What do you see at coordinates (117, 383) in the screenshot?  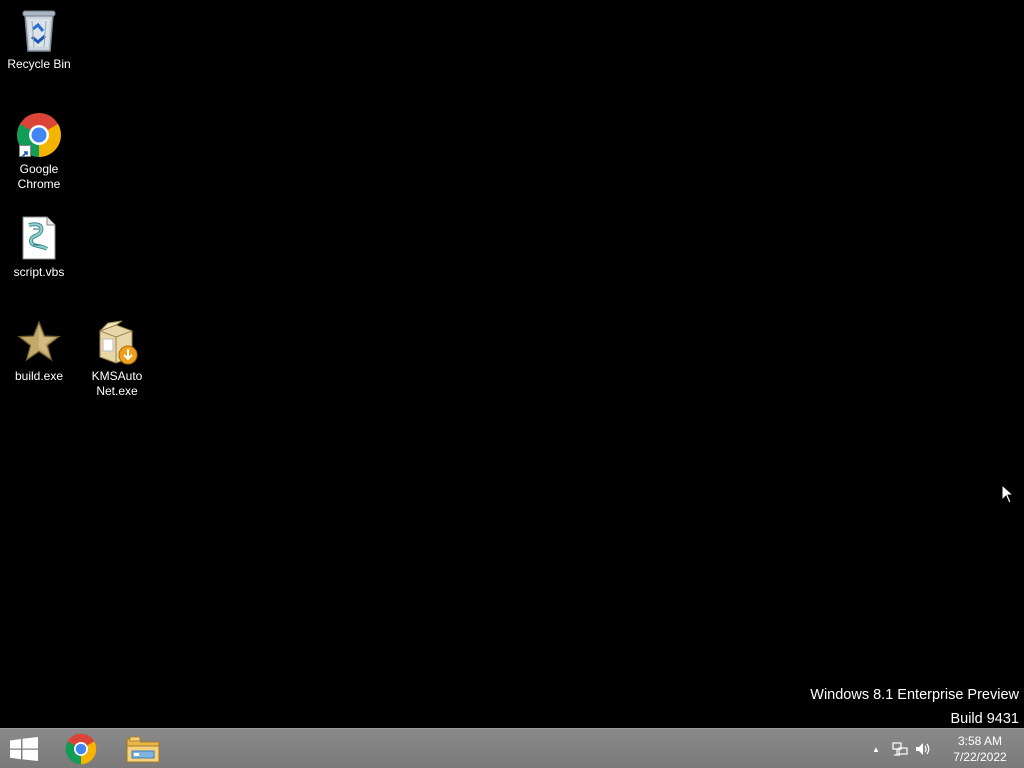 I see `desktop-icon-label: KMSAuto Net.exe` at bounding box center [117, 383].